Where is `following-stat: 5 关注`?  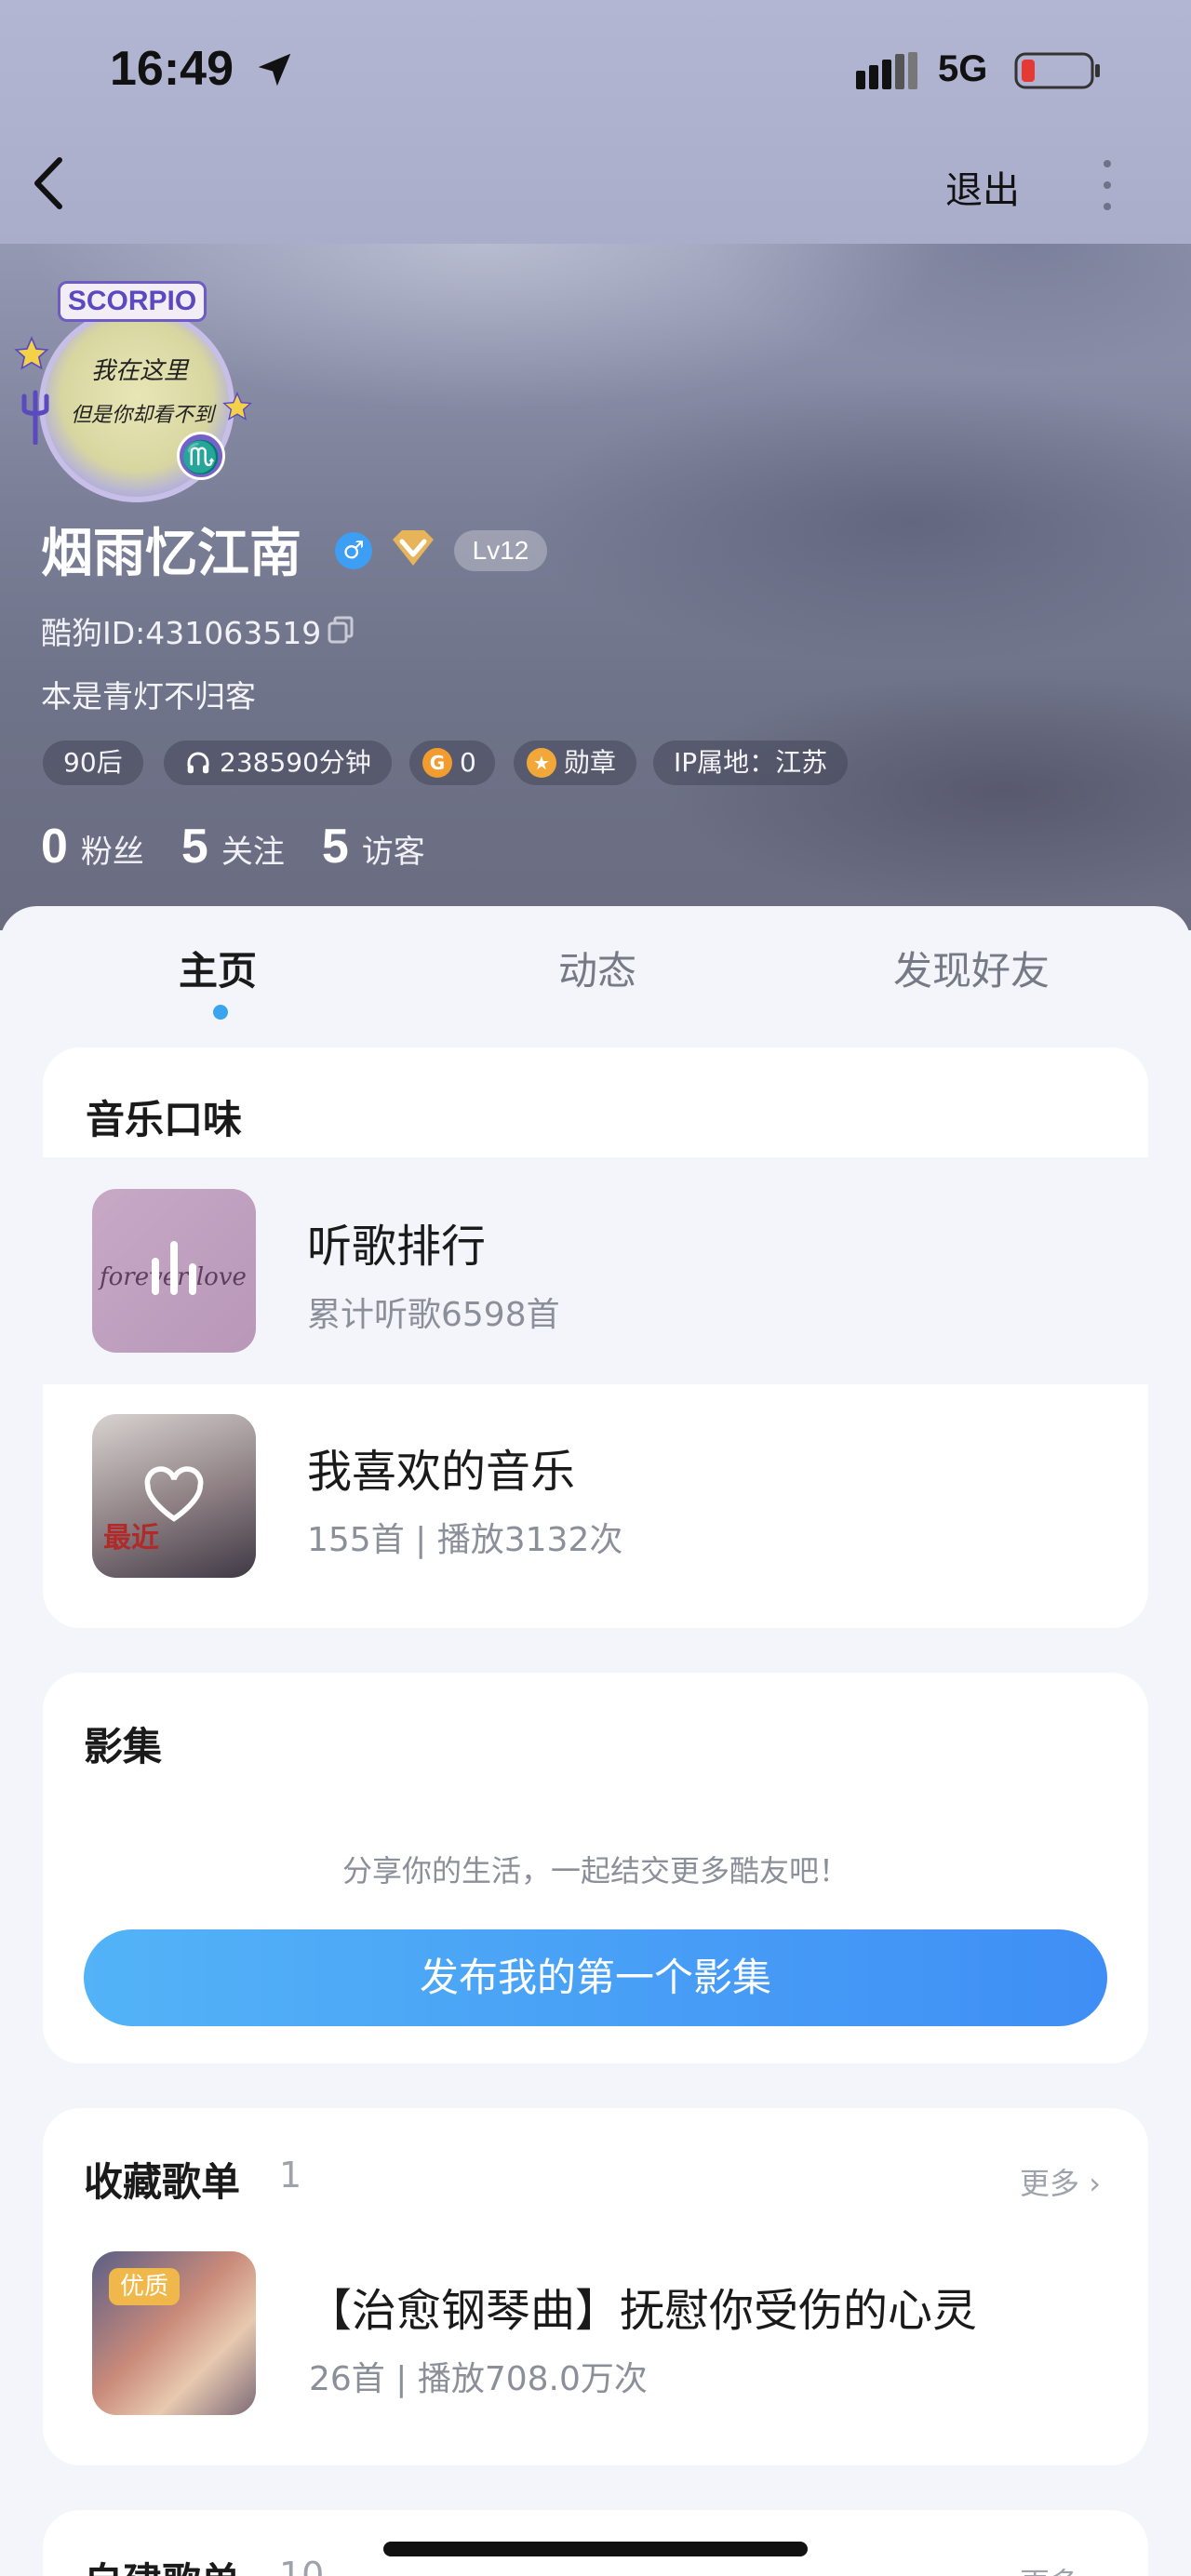 following-stat: 5 关注 is located at coordinates (233, 846).